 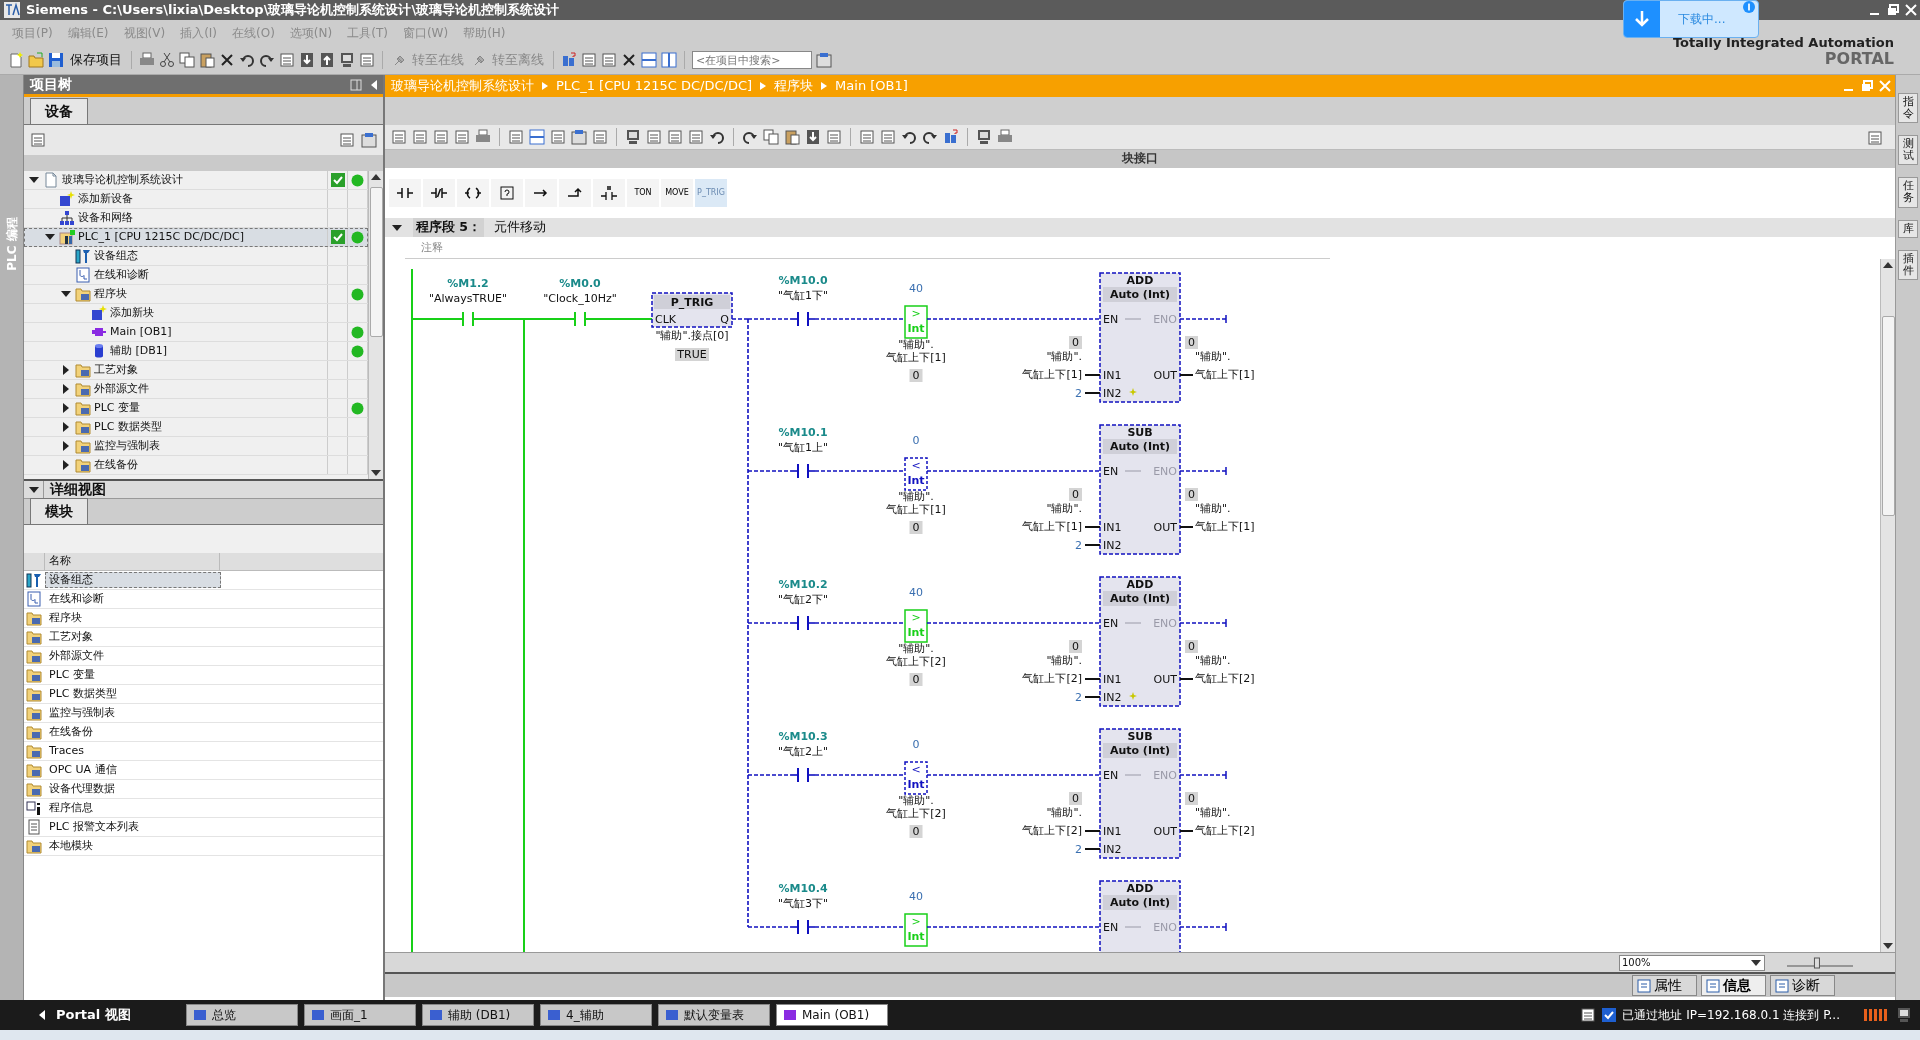 I want to click on slider-thumb, so click(x=1816, y=962).